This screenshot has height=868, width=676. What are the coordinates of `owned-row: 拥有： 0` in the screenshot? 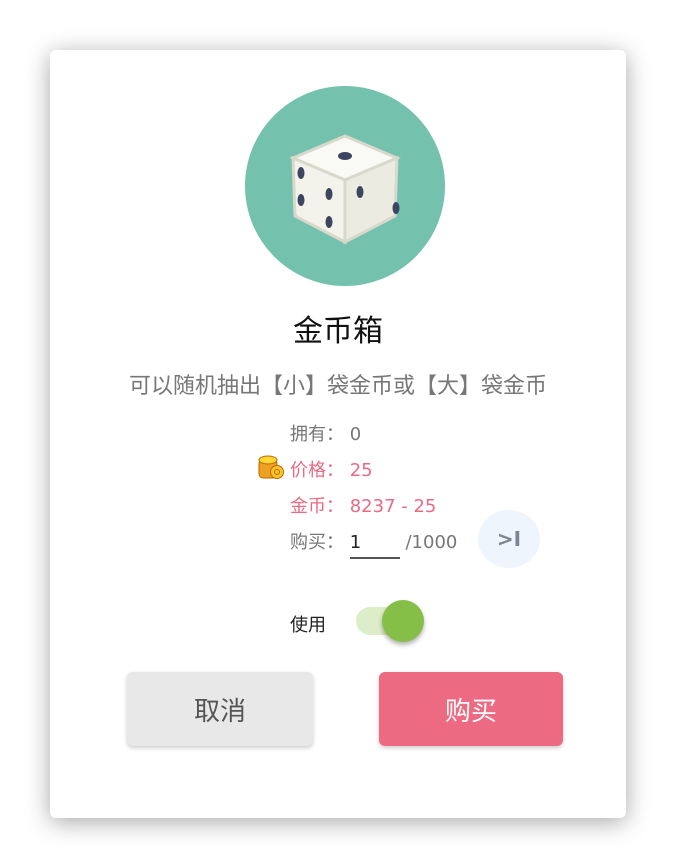 It's located at (325, 433).